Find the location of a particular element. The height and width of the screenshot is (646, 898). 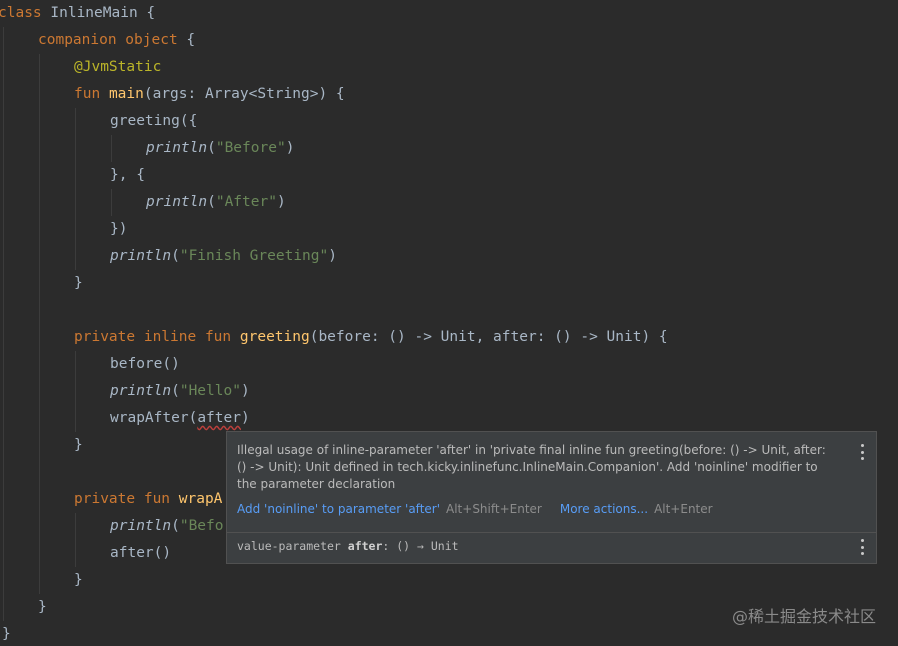

string-literal: "After" is located at coordinates (246, 202).